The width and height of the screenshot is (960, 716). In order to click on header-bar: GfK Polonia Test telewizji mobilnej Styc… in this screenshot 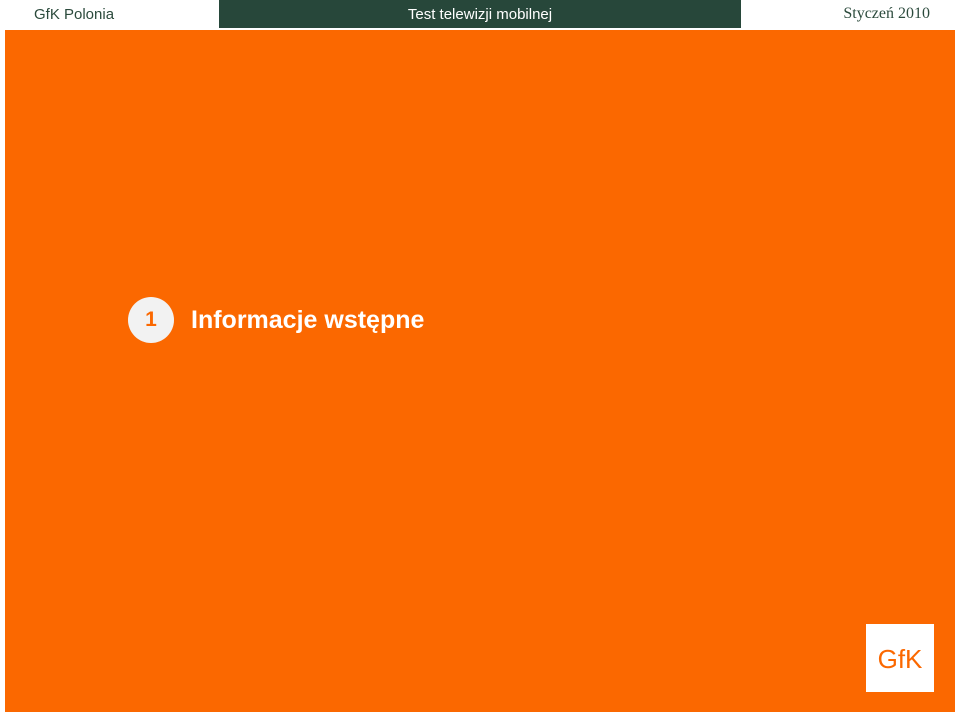, I will do `click(480, 14)`.